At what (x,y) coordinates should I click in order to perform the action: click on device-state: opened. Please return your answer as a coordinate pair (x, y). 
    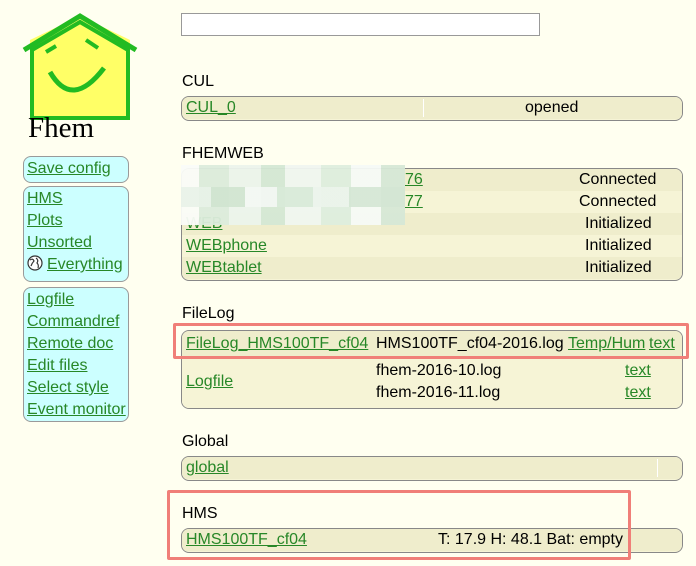
    Looking at the image, I should click on (552, 107).